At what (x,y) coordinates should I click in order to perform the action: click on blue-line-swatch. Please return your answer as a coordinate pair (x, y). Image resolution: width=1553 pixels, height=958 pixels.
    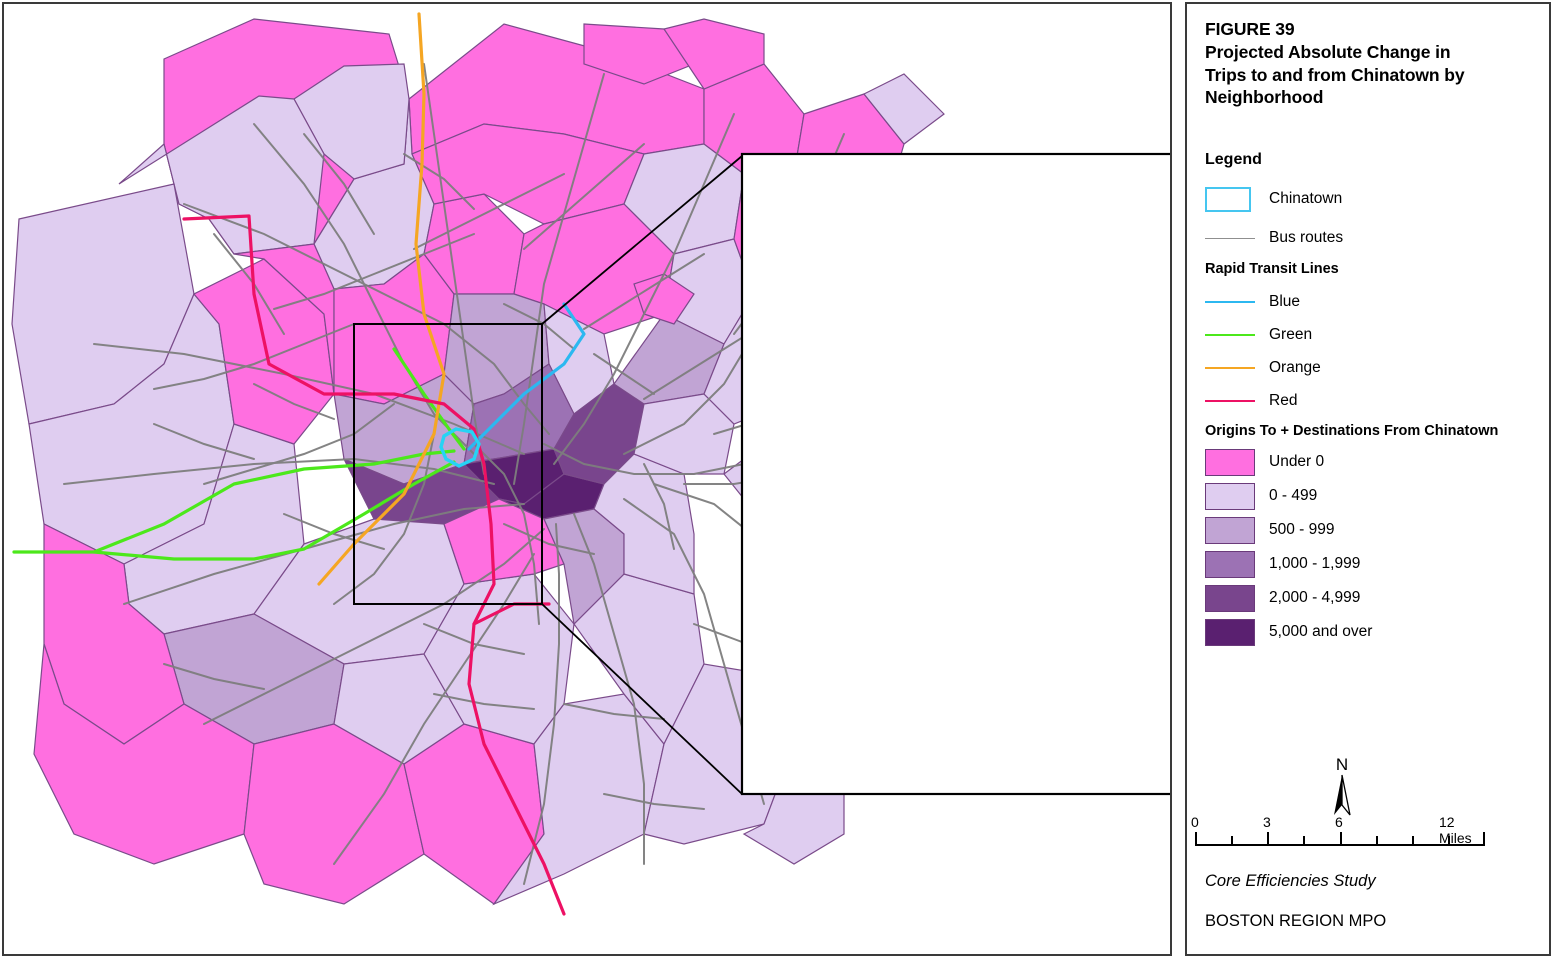
    Looking at the image, I should click on (1236, 301).